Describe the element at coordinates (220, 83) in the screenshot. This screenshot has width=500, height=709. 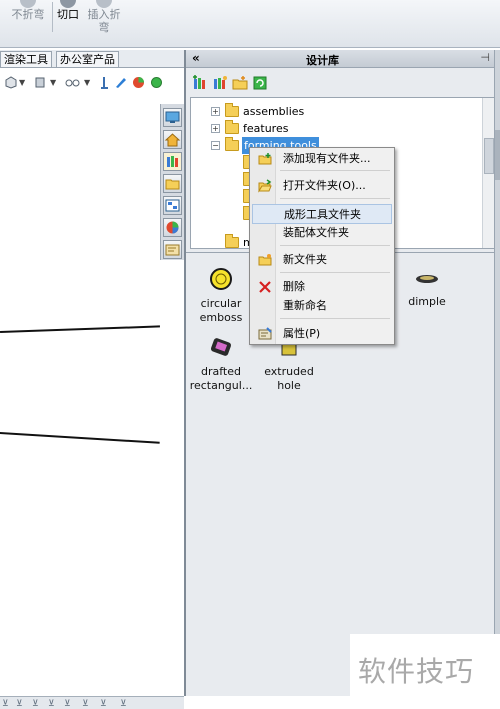
I see `add-file-location-icon` at that location.